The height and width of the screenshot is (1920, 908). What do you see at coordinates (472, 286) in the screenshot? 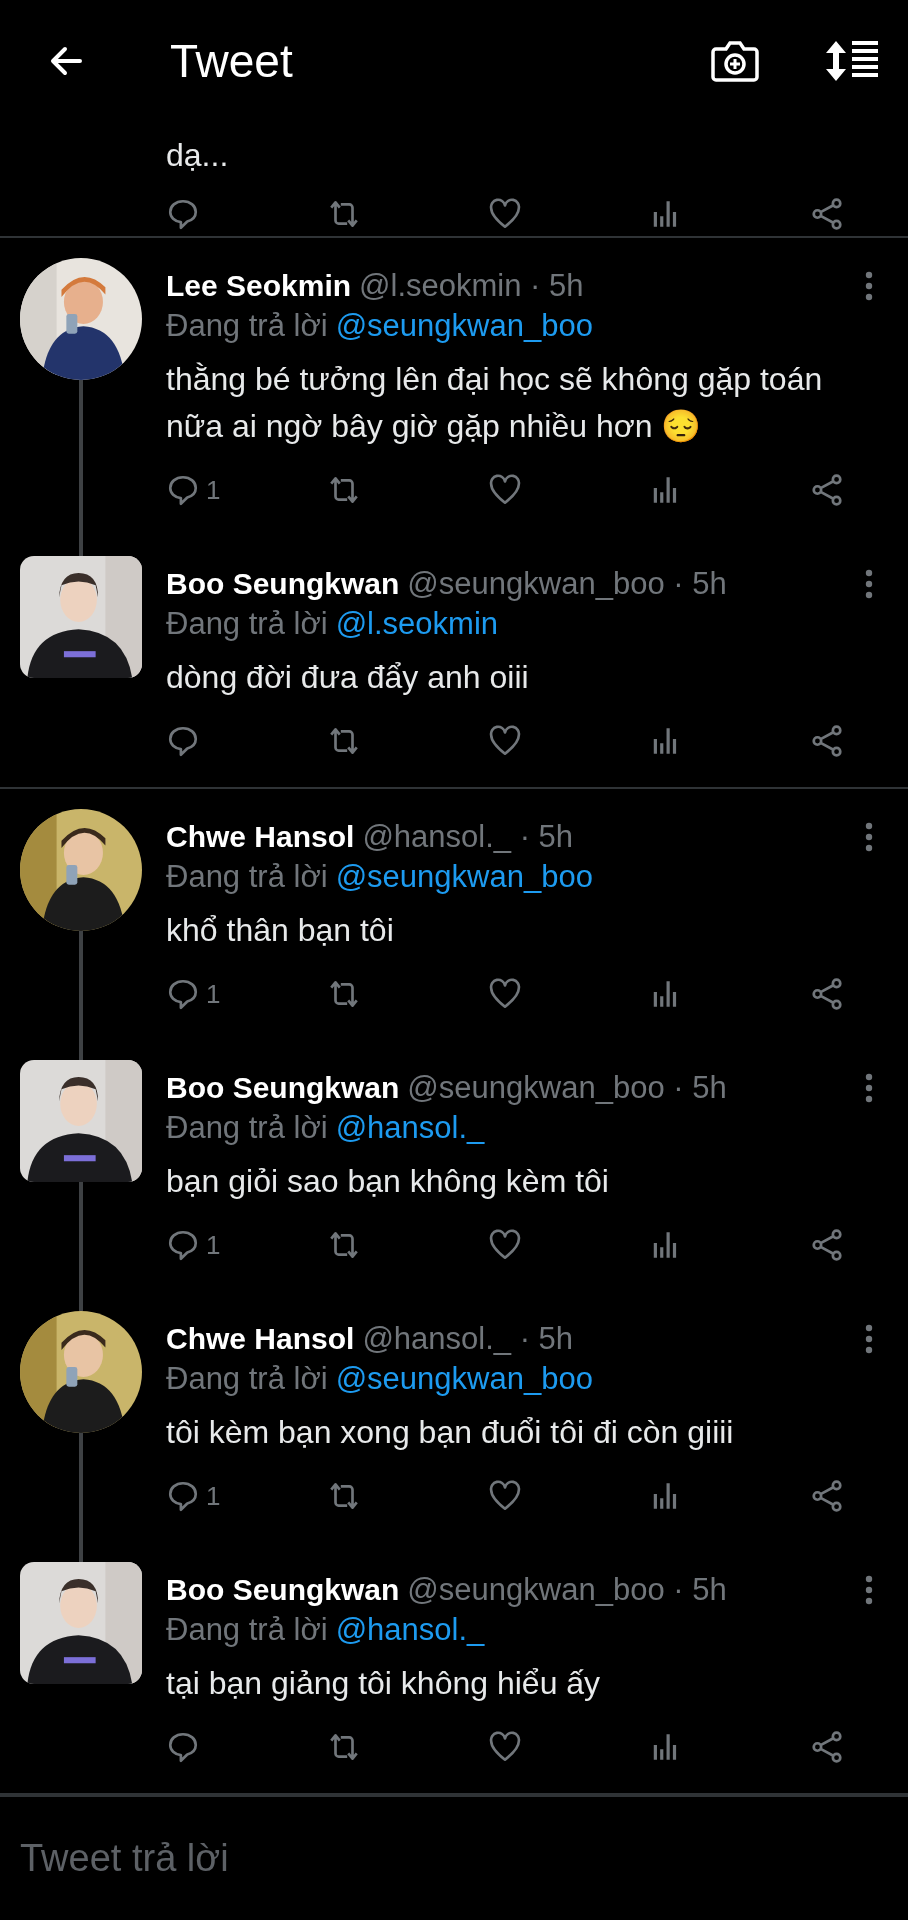
I see `user-handle-time: @l.seokmin · 5h` at bounding box center [472, 286].